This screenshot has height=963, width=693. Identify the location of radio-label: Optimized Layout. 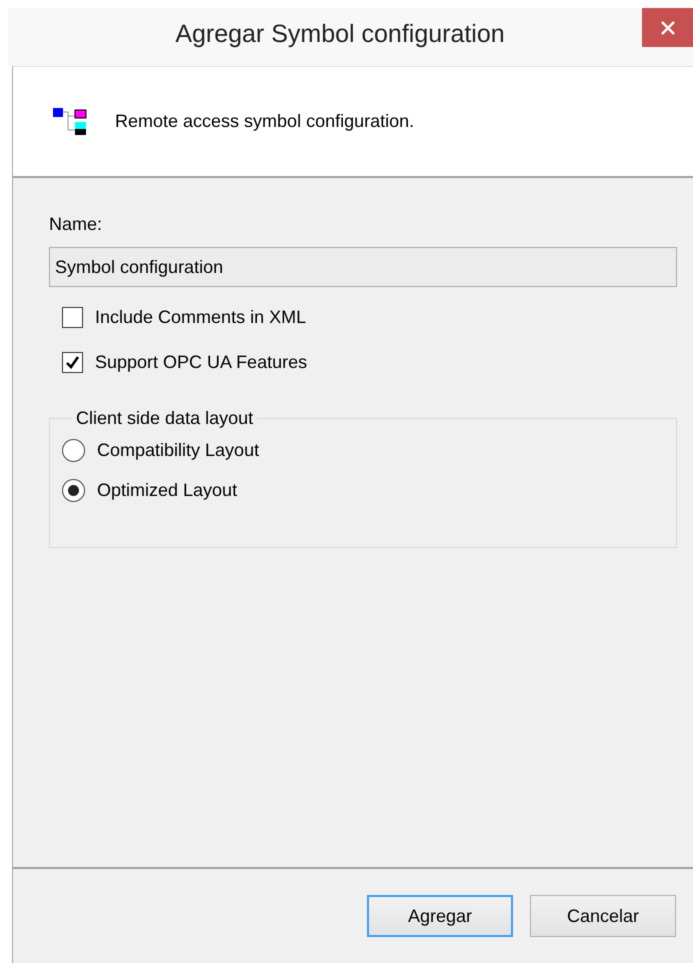
(167, 490).